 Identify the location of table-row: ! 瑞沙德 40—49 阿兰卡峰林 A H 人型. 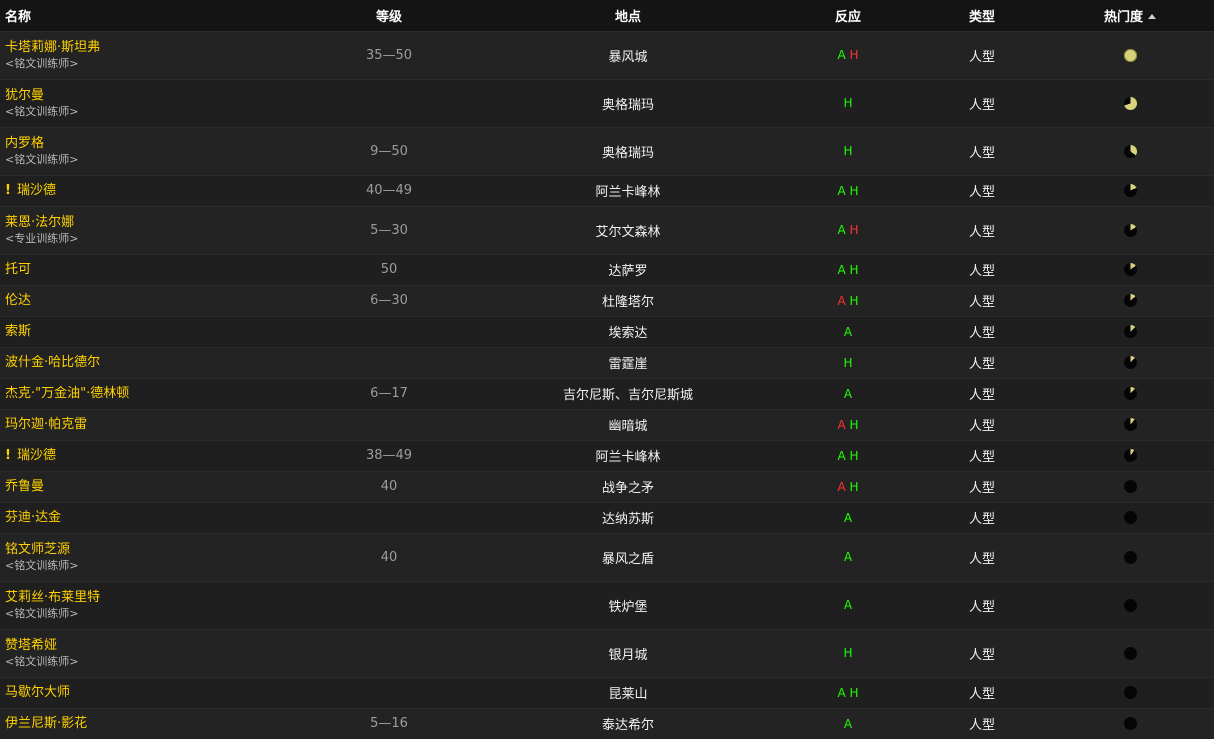
(607, 190).